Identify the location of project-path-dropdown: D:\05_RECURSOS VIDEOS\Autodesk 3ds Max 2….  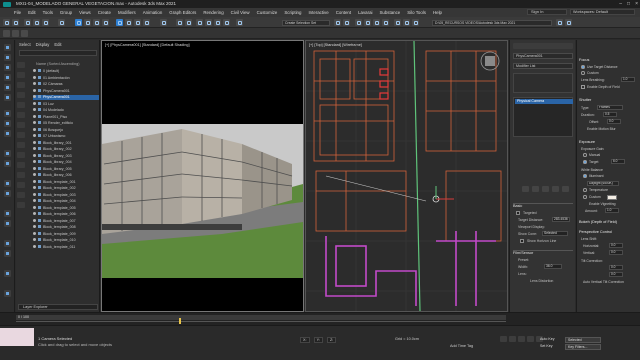
(492, 23).